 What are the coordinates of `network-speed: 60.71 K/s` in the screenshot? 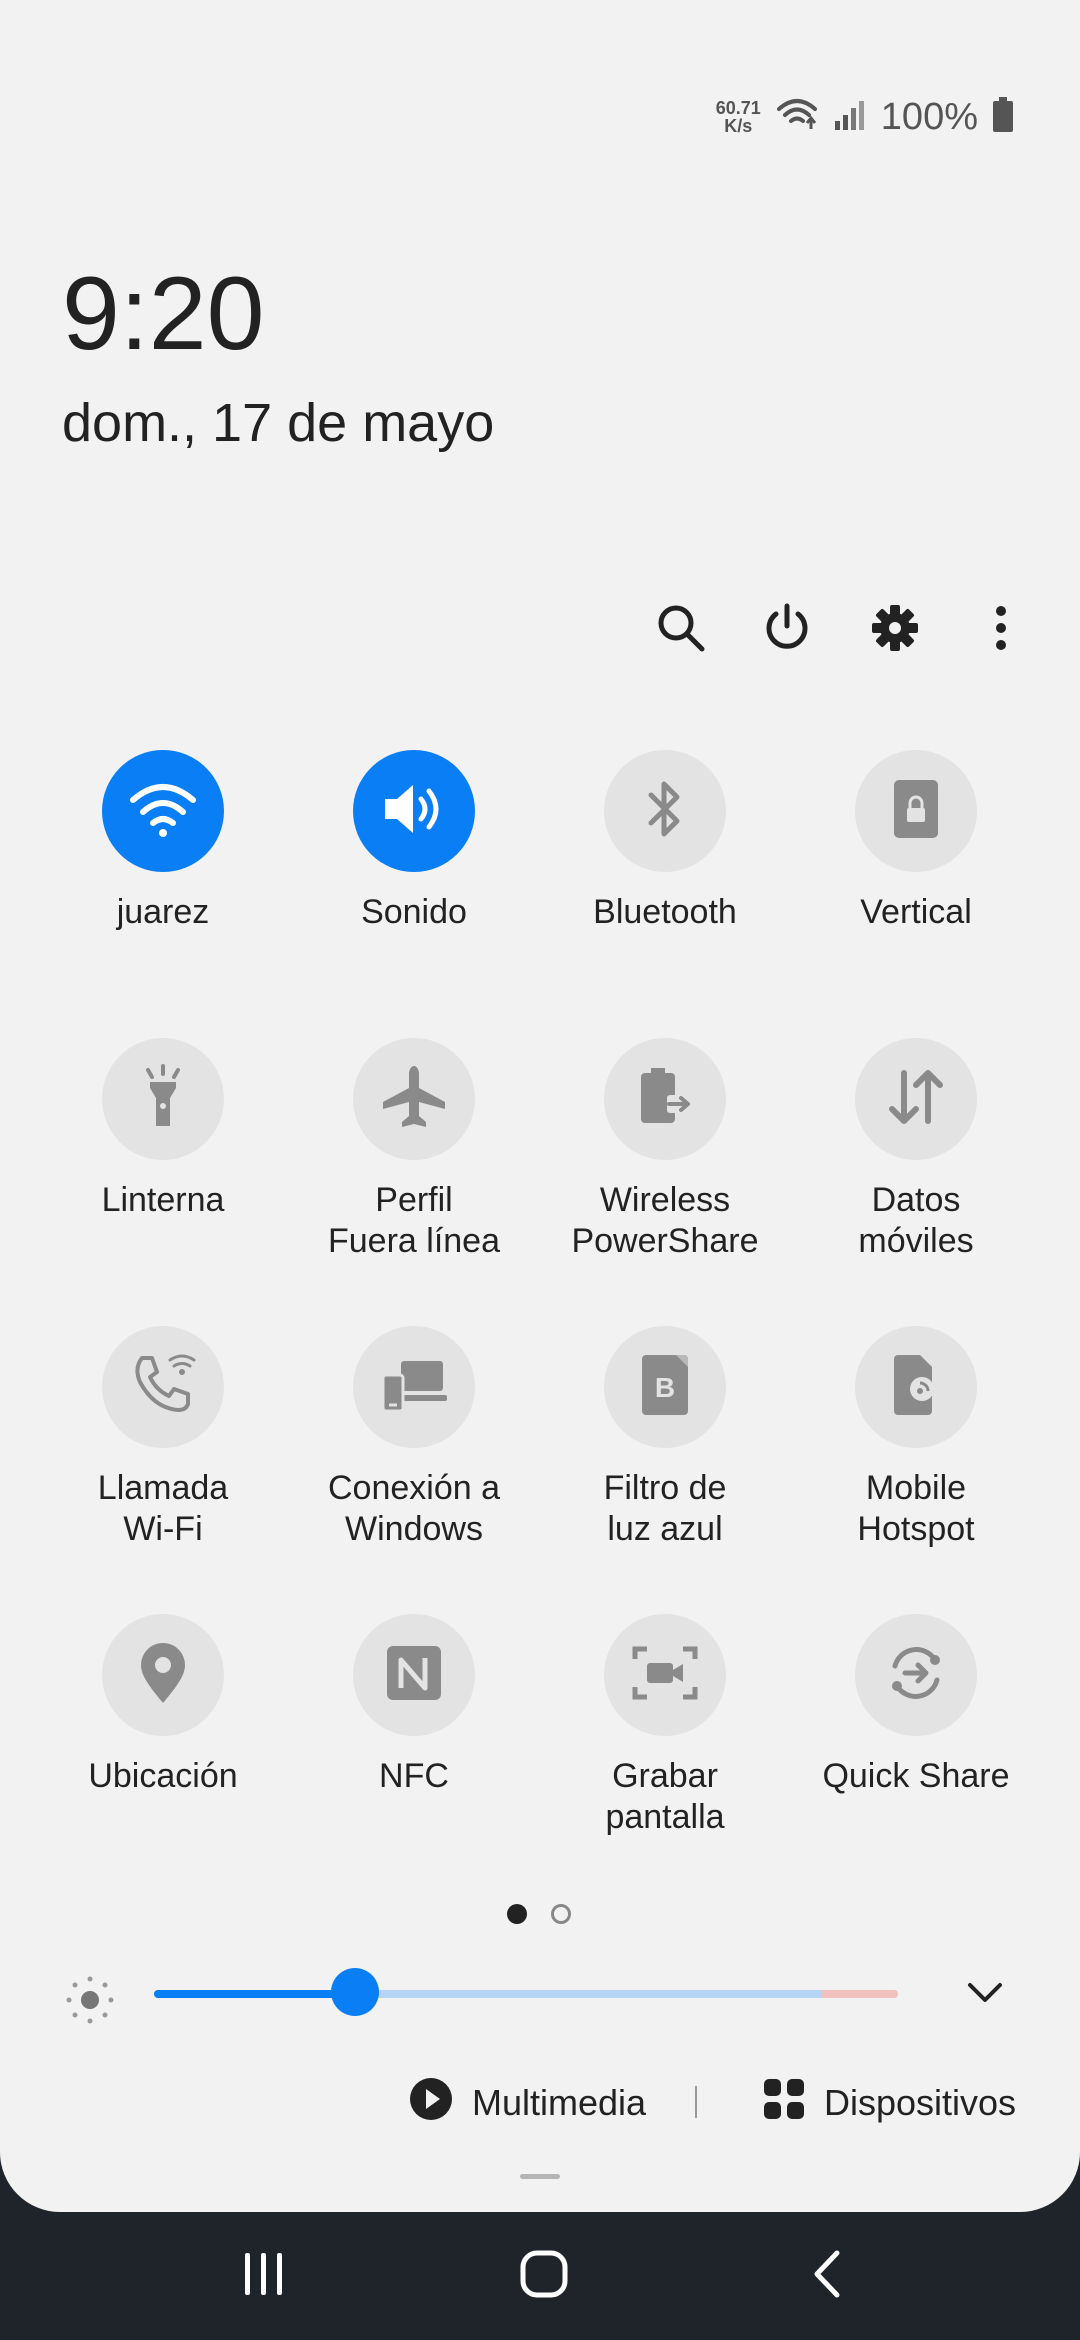 It's located at (738, 117).